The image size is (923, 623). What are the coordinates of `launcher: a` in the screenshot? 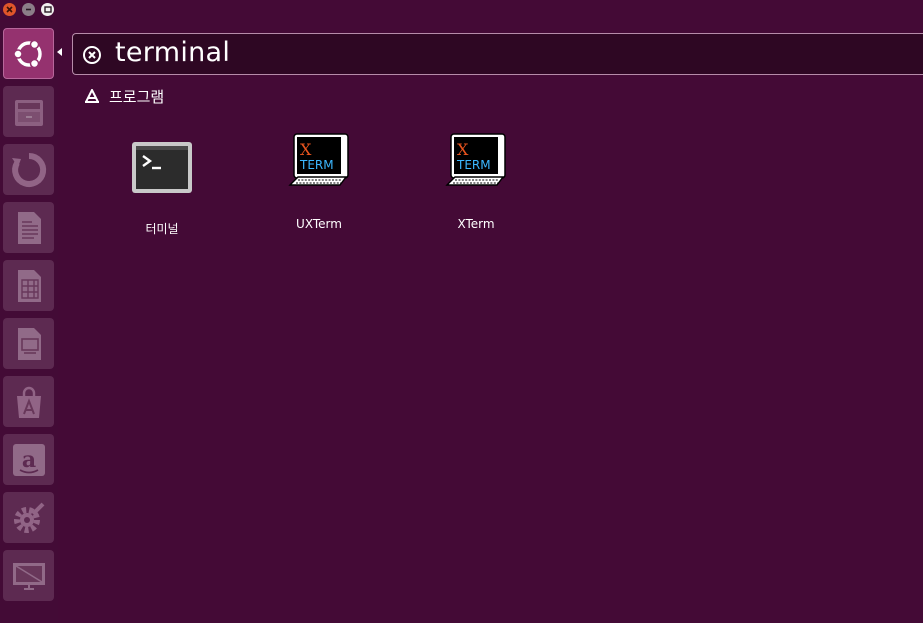 It's located at (29, 322).